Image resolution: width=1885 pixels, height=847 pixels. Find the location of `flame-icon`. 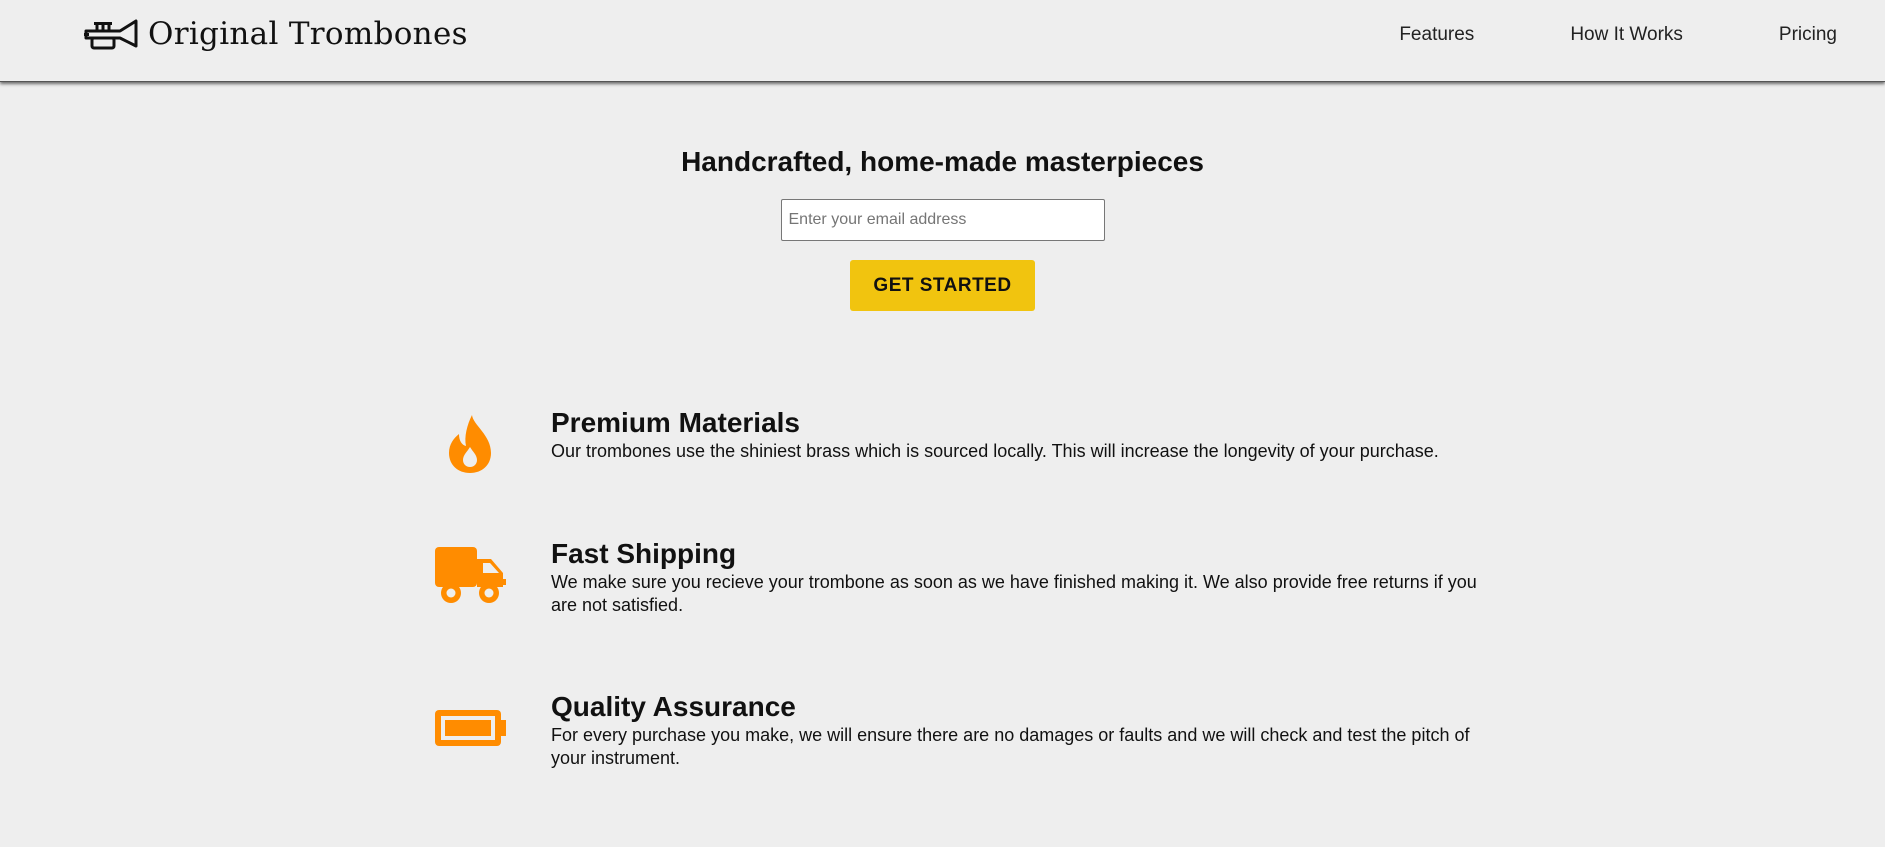

flame-icon is located at coordinates (470, 444).